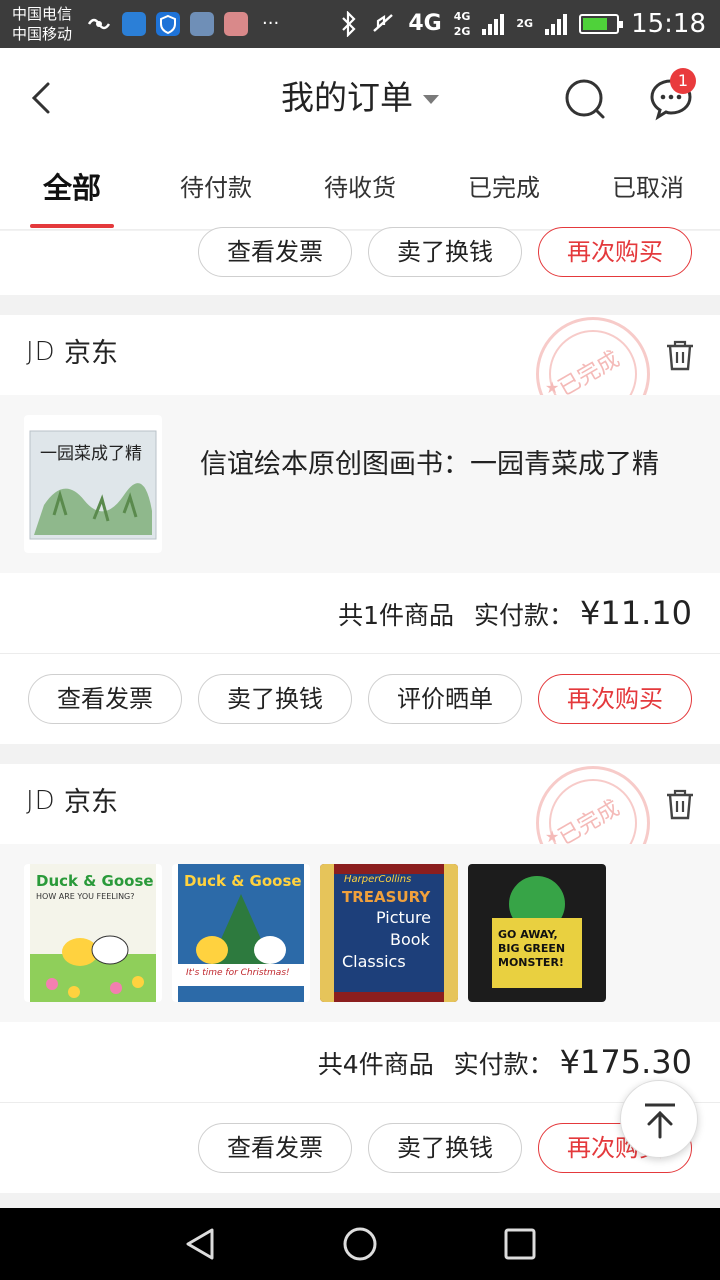  What do you see at coordinates (93, 933) in the screenshot?
I see `product-thumbnail: Duck & Goose HOW ARE YOU FEELING?` at bounding box center [93, 933].